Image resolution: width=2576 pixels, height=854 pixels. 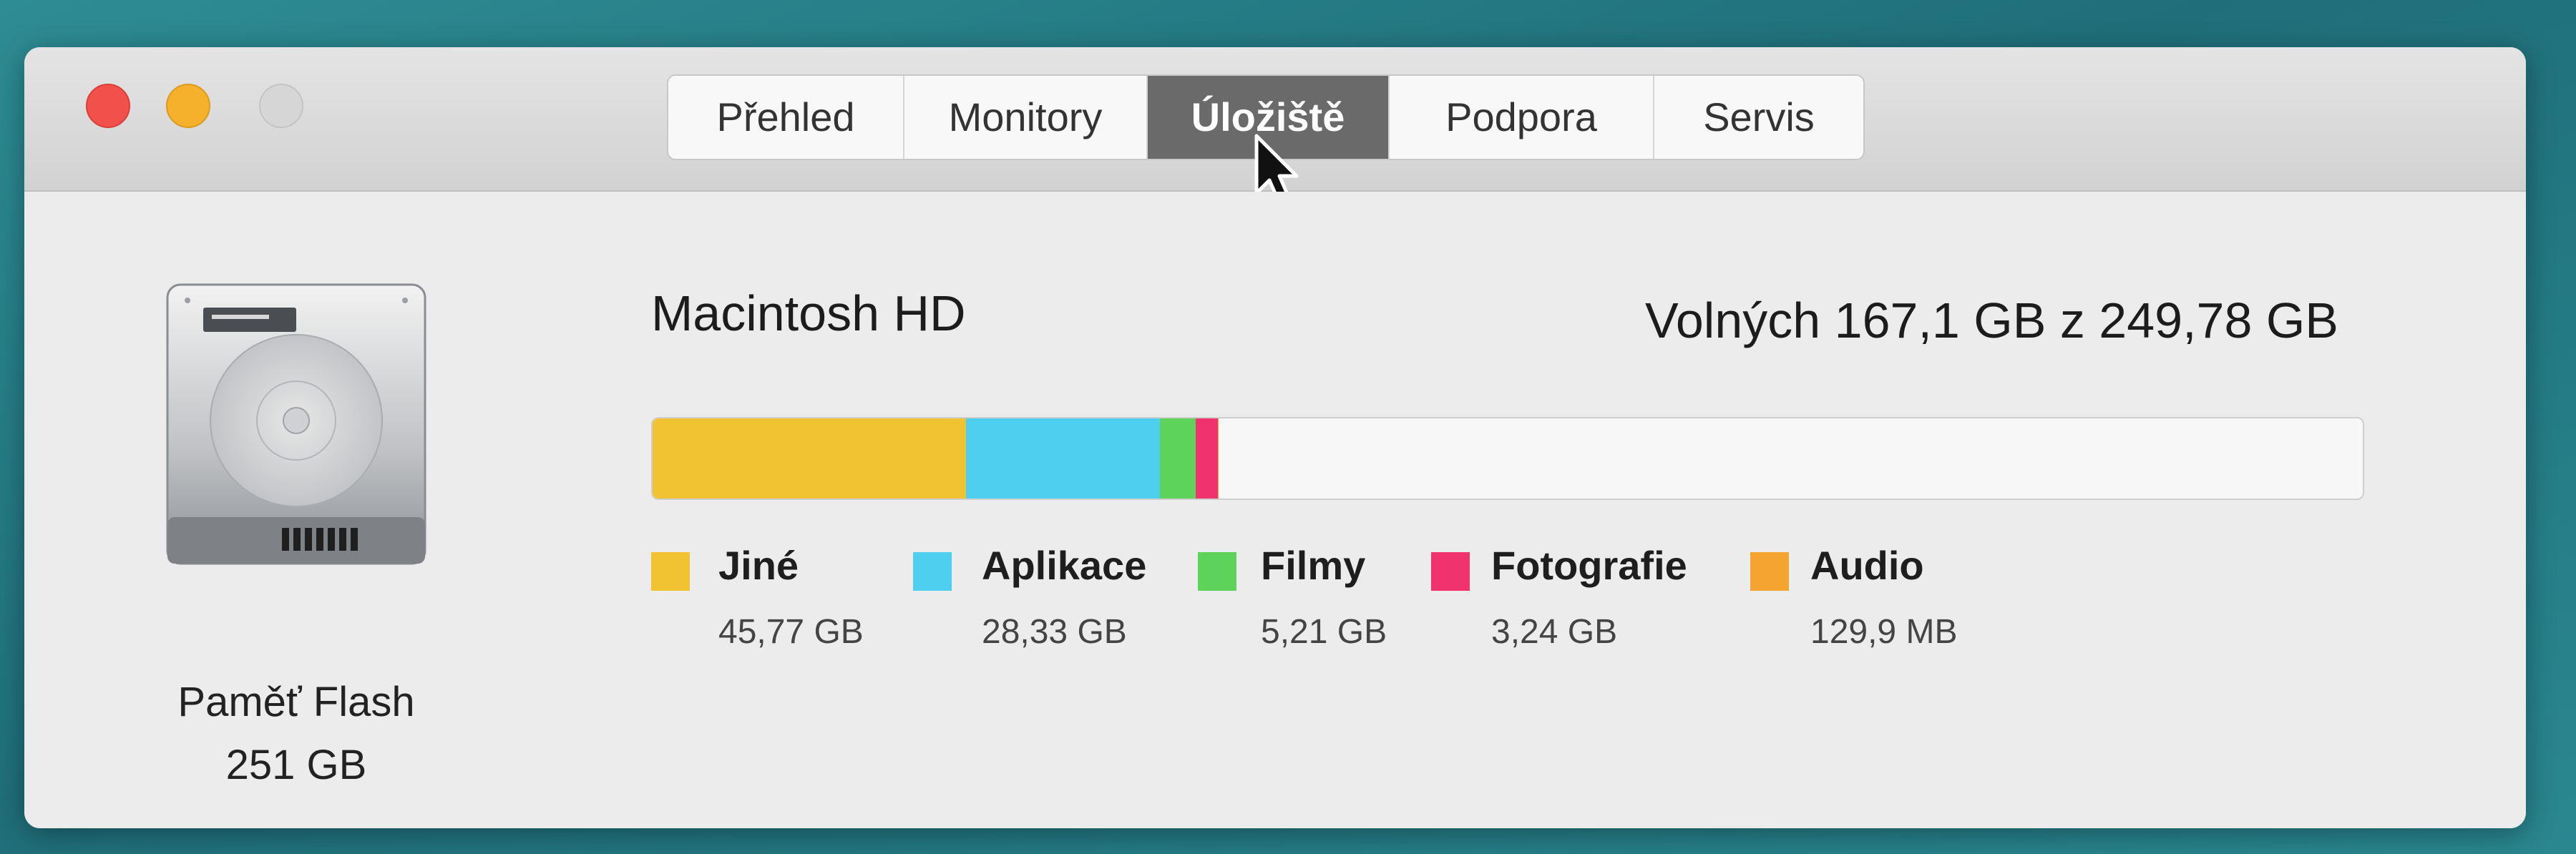 I want to click on disk-type-label: Paměť Flash, so click(x=296, y=702).